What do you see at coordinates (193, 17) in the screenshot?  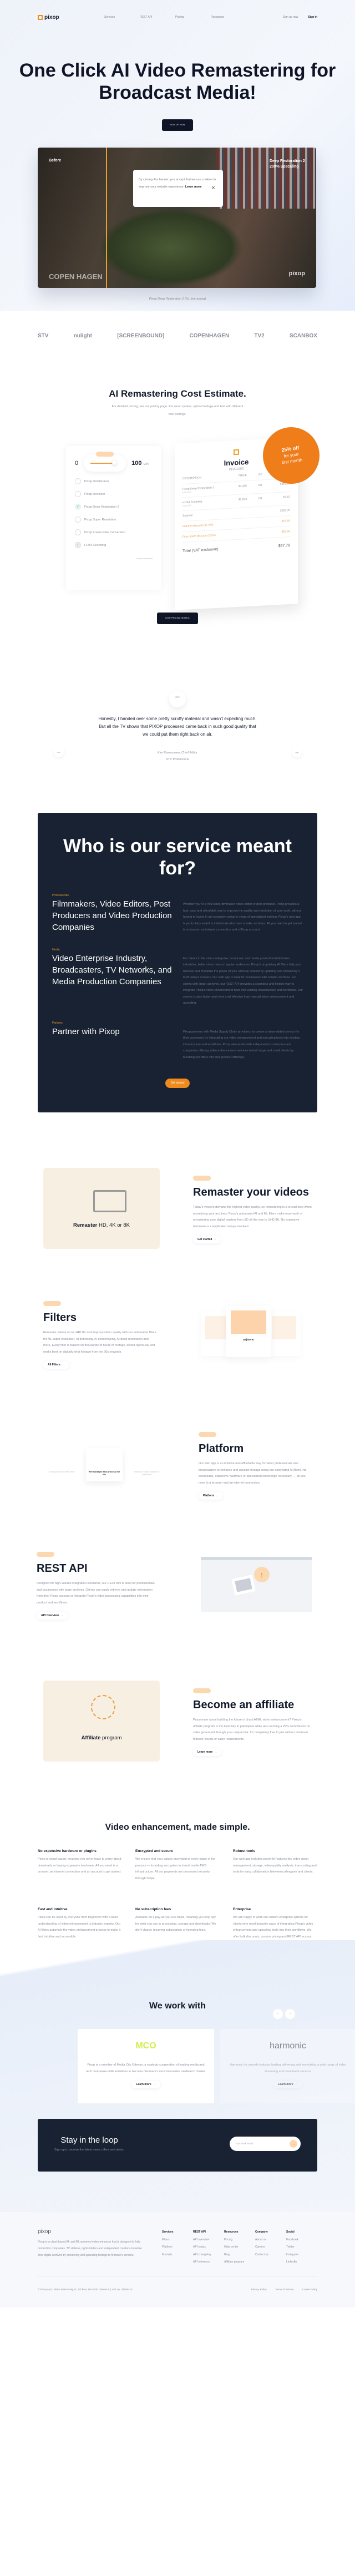 I see `nav-pricing: Pricing` at bounding box center [193, 17].